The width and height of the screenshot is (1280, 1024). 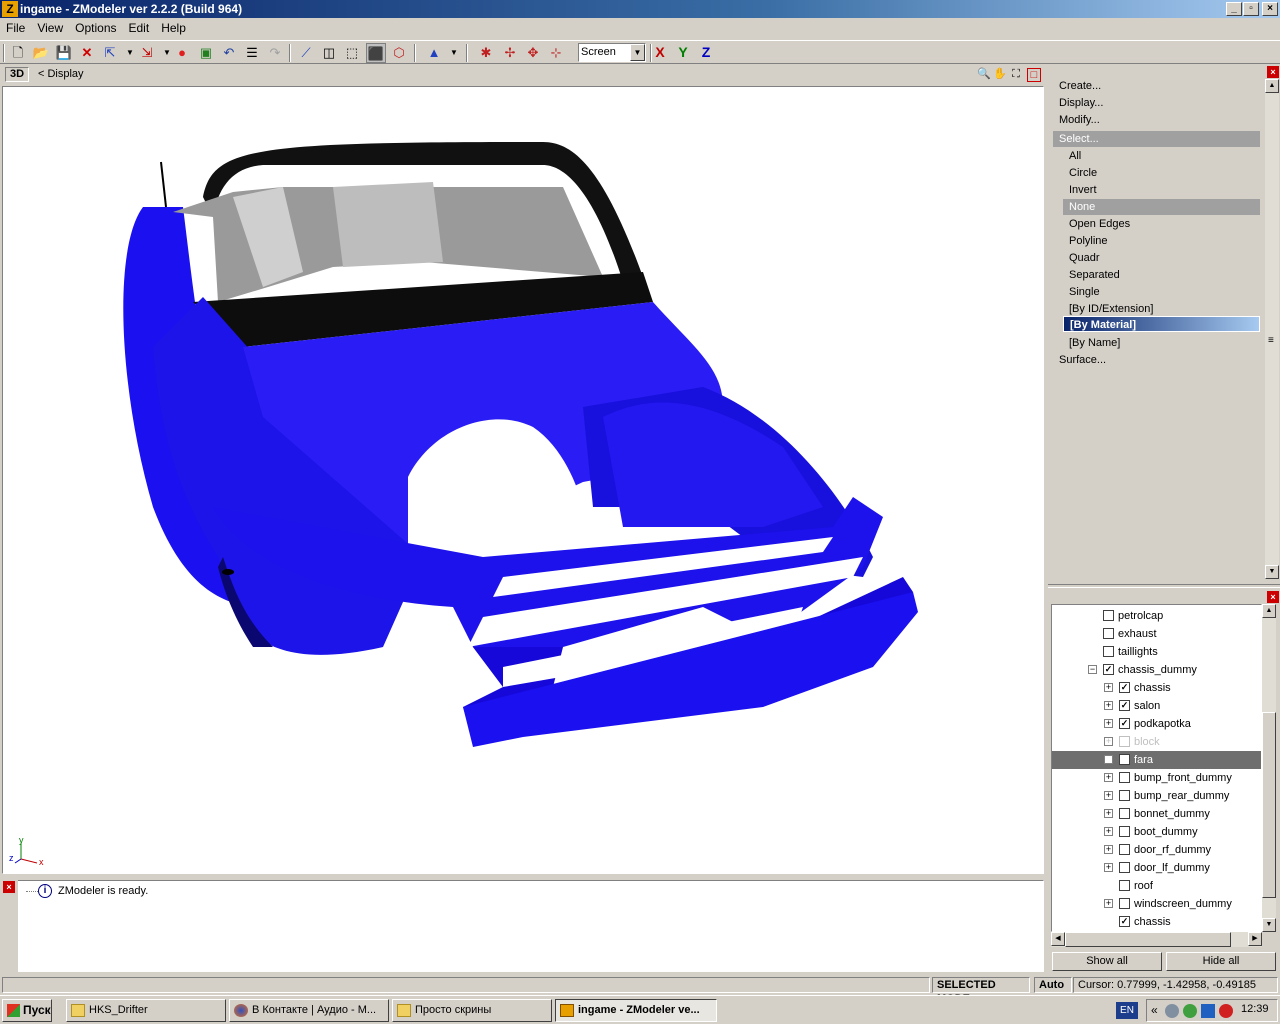 What do you see at coordinates (1156, 652) in the screenshot?
I see `tree-row: taillights` at bounding box center [1156, 652].